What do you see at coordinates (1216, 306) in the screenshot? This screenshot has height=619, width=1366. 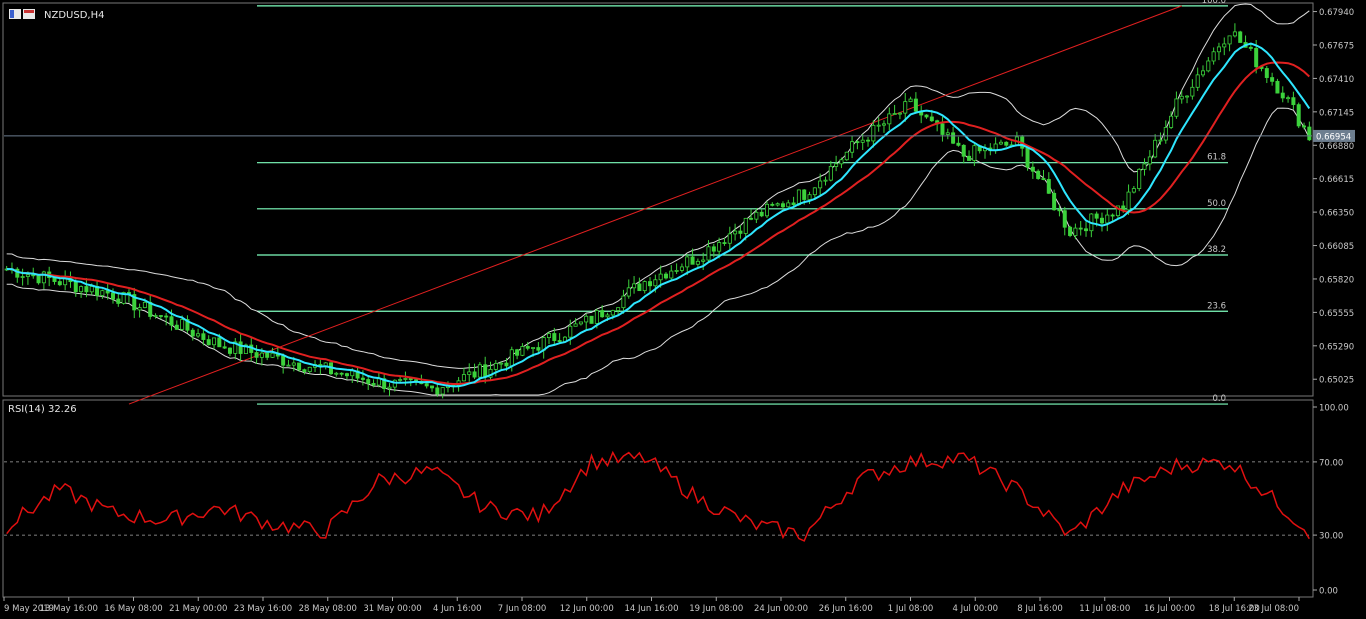 I see `fib-level-label: 23.6` at bounding box center [1216, 306].